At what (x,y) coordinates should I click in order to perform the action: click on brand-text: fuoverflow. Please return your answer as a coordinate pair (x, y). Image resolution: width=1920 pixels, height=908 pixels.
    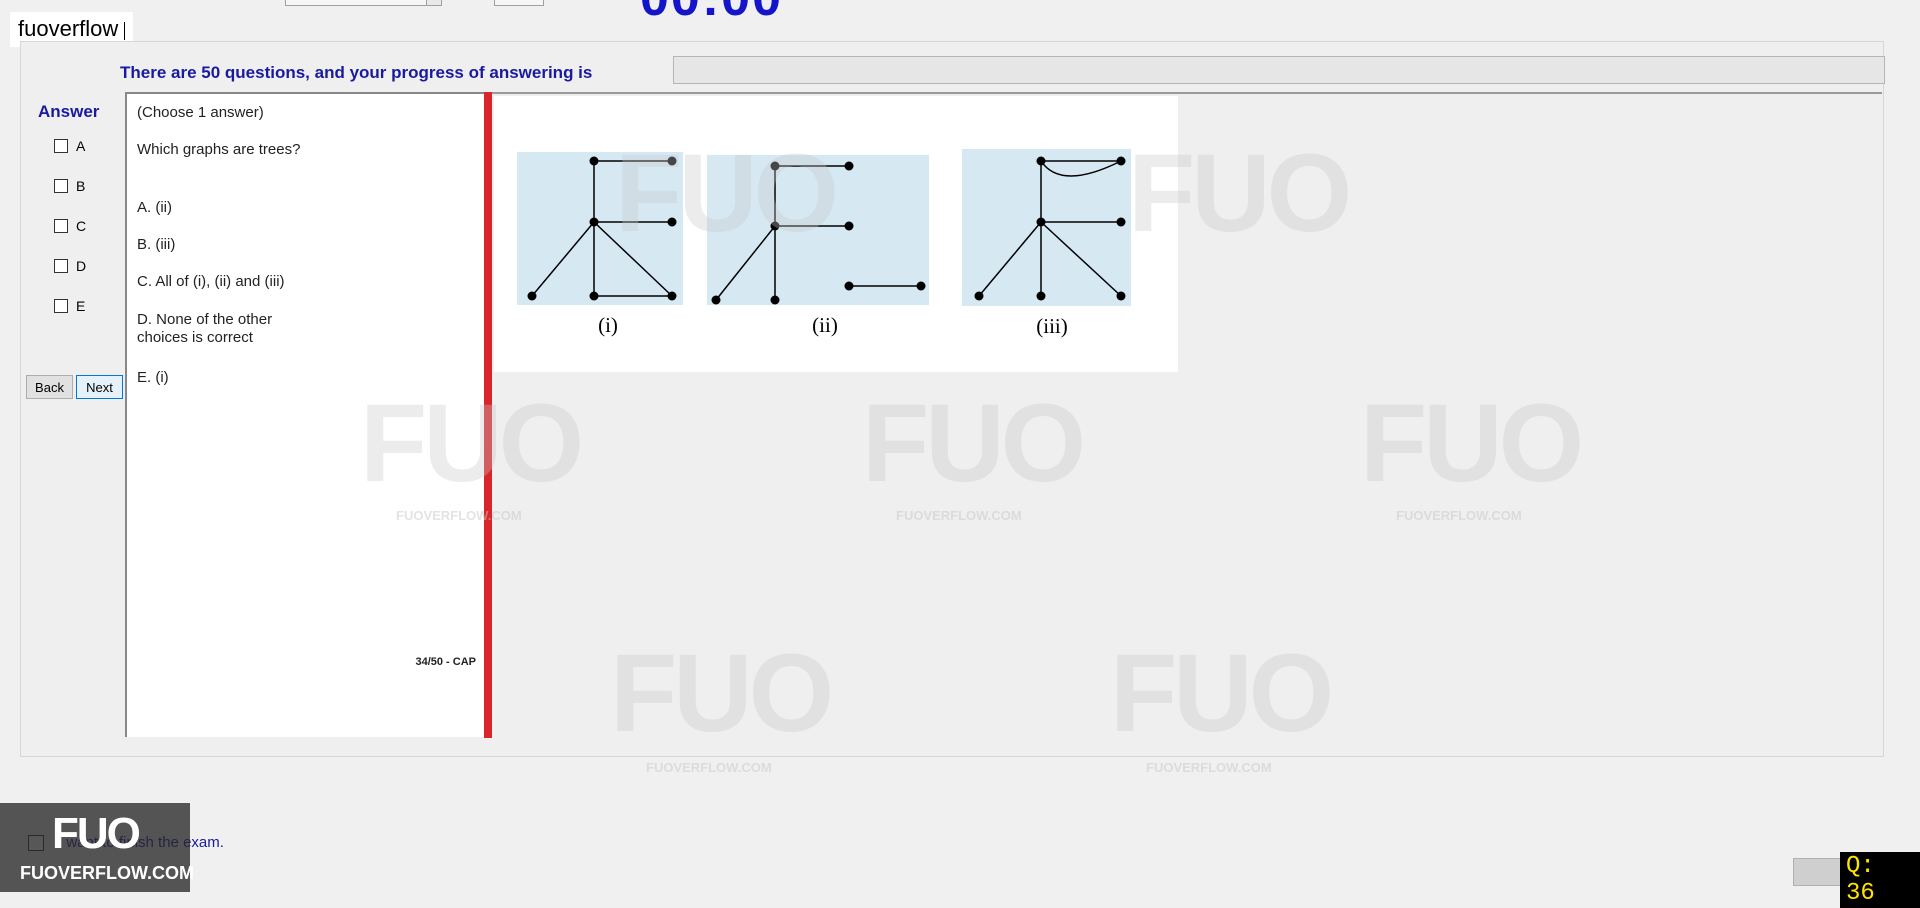
    Looking at the image, I should click on (68, 28).